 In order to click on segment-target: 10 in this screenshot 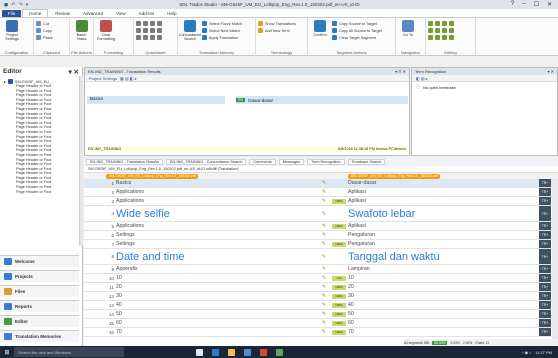, I will do `click(351, 278)`.